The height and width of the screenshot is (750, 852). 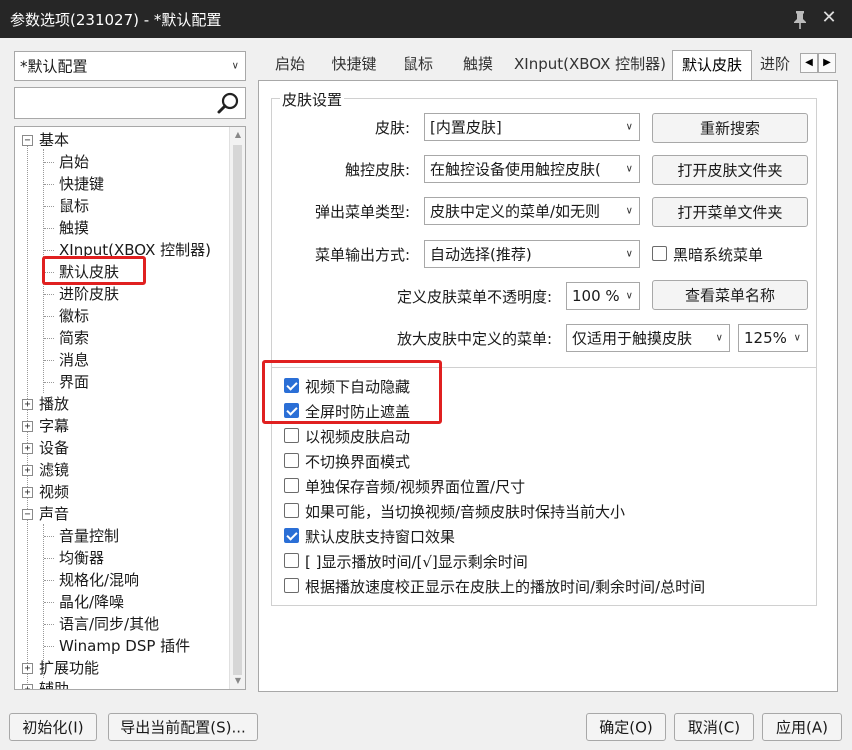 What do you see at coordinates (474, 297) in the screenshot?
I see `opacity-label: 定义皮肤菜单不透明度:` at bounding box center [474, 297].